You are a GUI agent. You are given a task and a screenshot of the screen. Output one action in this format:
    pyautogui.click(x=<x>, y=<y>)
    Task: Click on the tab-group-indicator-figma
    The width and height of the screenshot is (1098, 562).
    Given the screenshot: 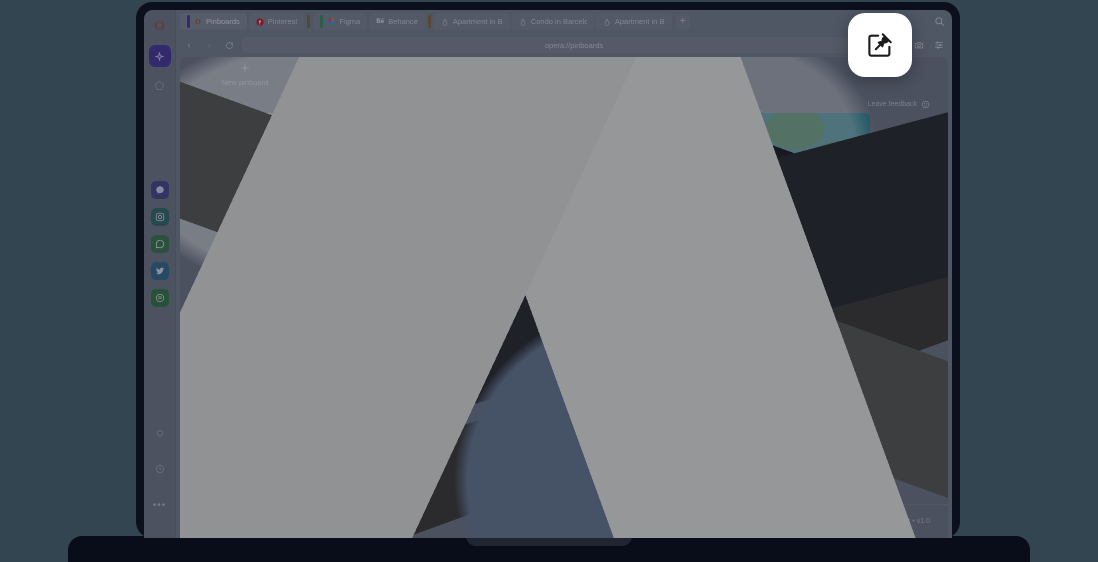 What is the action you would take?
    pyautogui.click(x=309, y=21)
    